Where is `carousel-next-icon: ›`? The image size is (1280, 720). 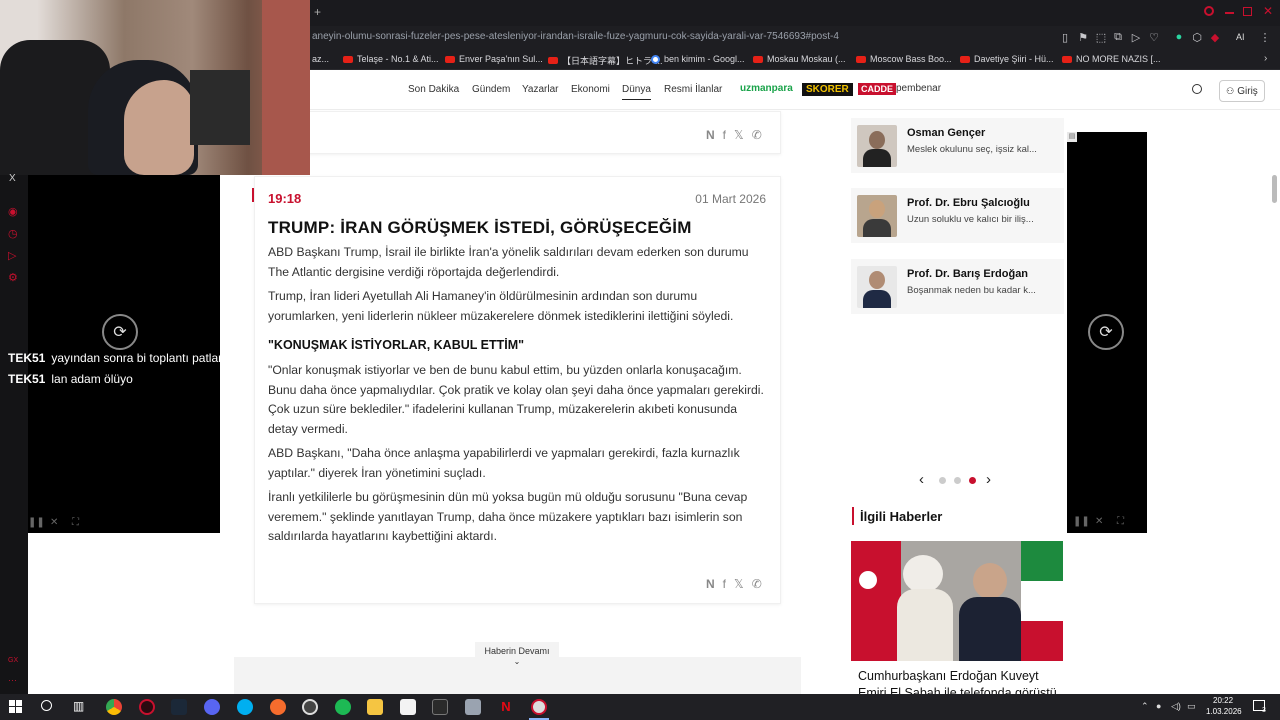
carousel-next-icon: › is located at coordinates (988, 479).